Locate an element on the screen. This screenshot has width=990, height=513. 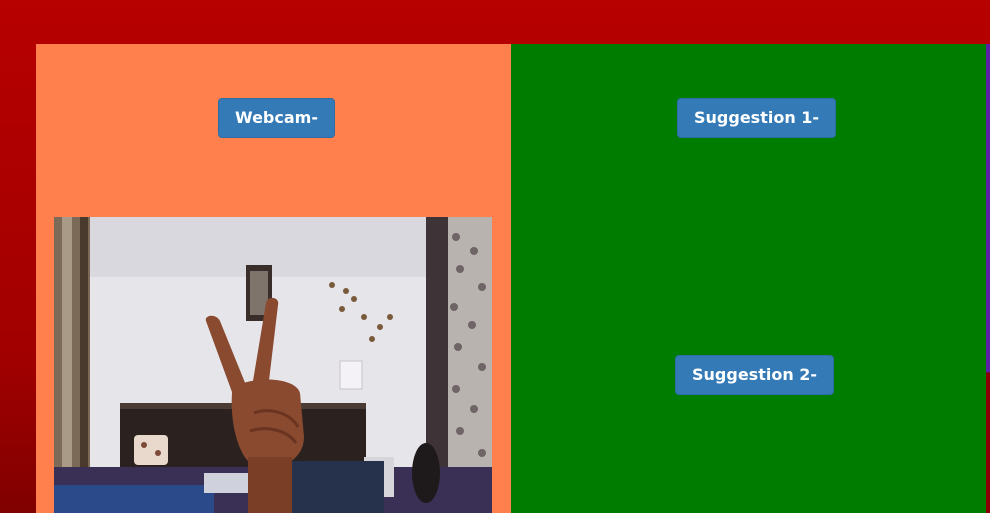
suggestion-1-button: Suggestion 1- is located at coordinates (757, 118).